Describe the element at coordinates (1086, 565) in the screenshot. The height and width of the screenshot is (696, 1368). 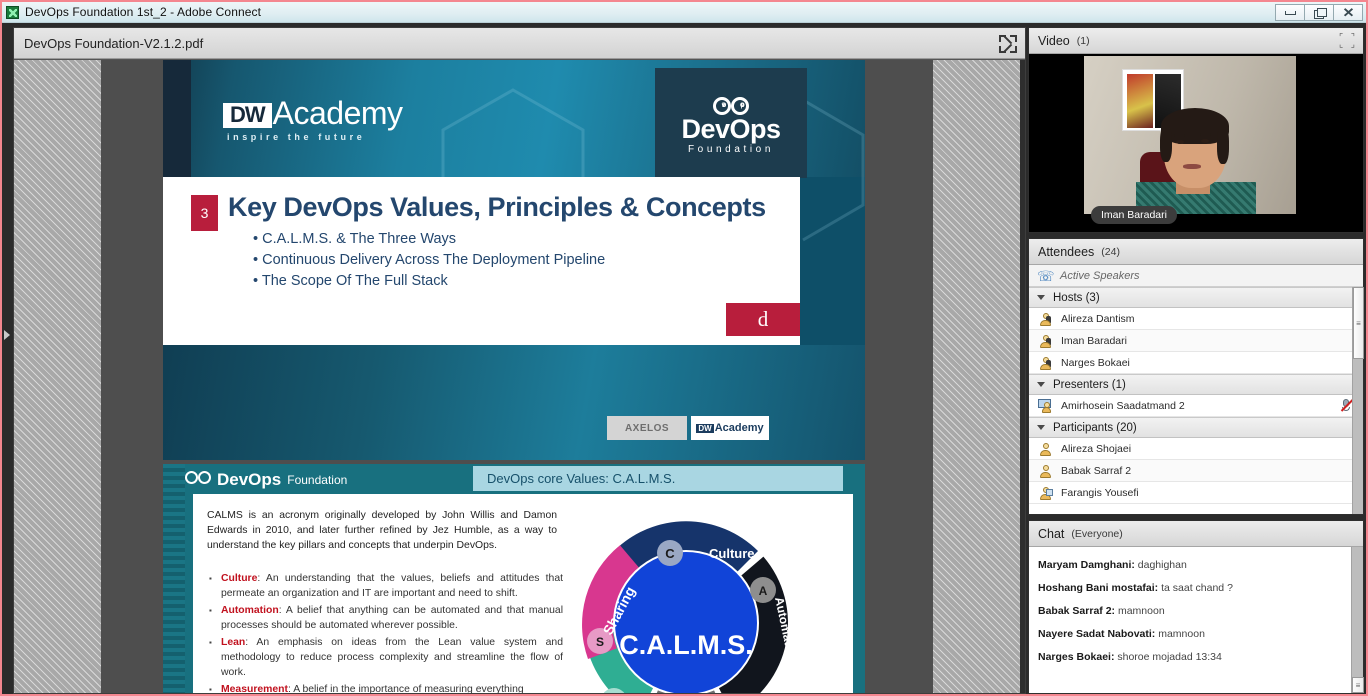
I see `chat-author: Maryam Damghani:` at that location.